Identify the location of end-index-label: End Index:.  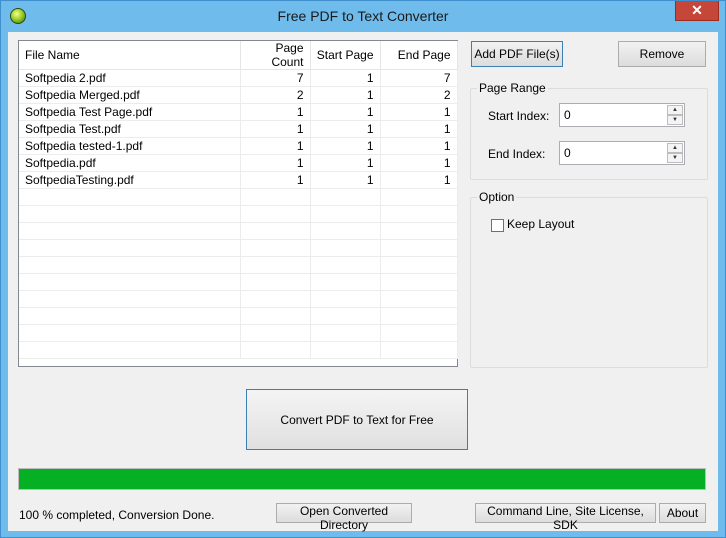
(517, 154).